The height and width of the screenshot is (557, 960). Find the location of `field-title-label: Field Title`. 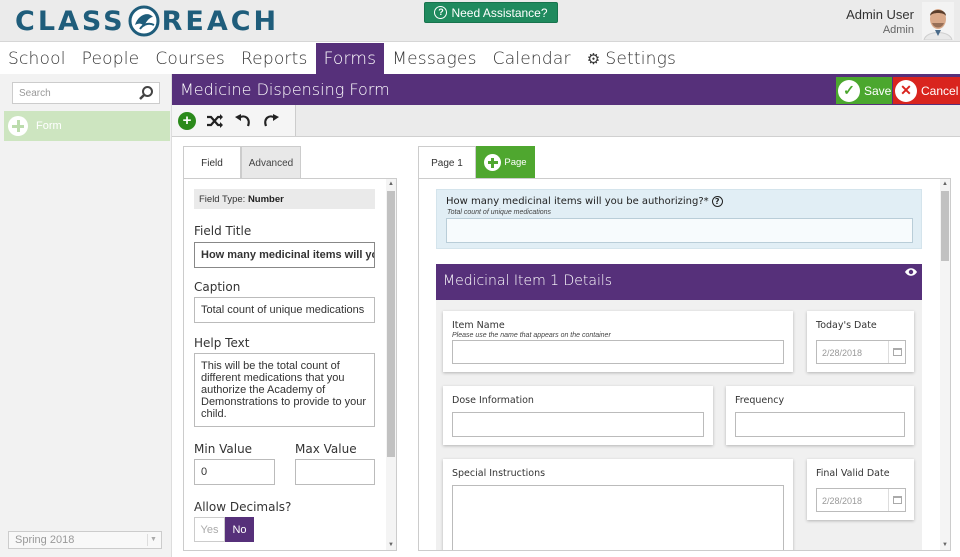

field-title-label: Field Title is located at coordinates (223, 231).